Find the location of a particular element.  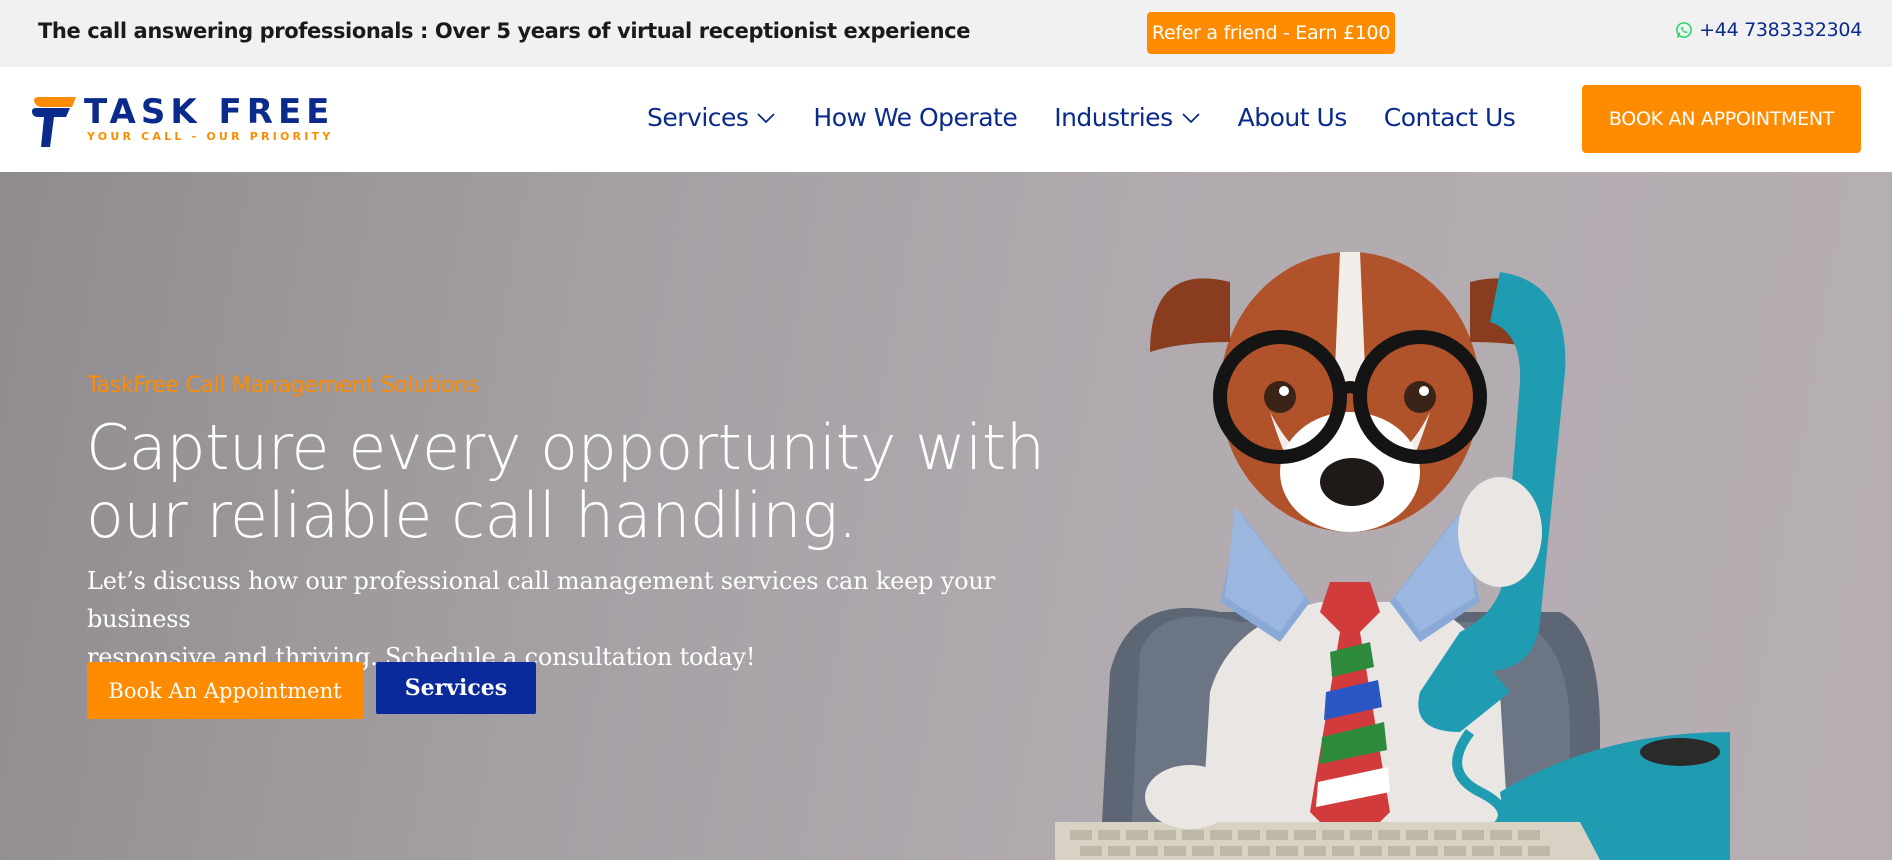

site-logo: TASK FREE YOUR CALL - OUR PRIORITY is located at coordinates (182, 122).